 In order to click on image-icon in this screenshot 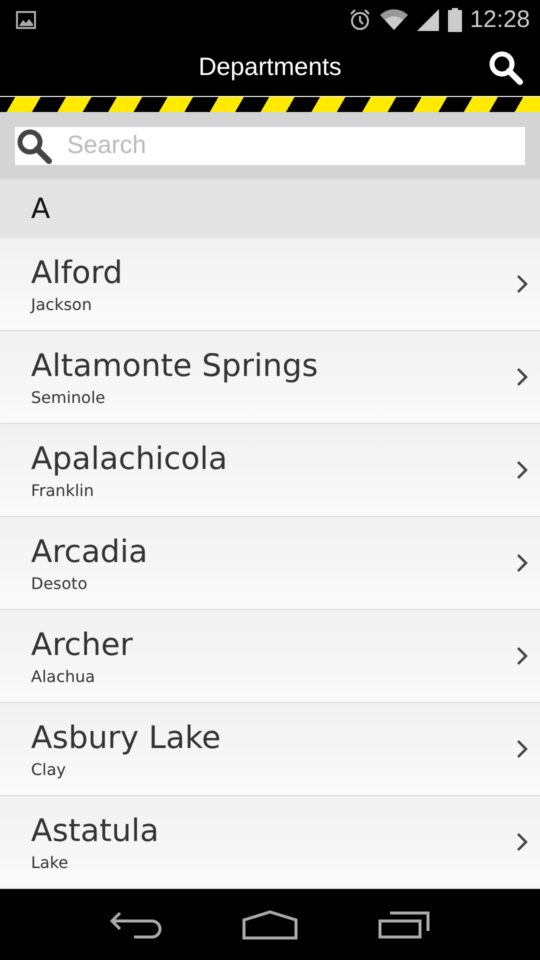, I will do `click(26, 19)`.